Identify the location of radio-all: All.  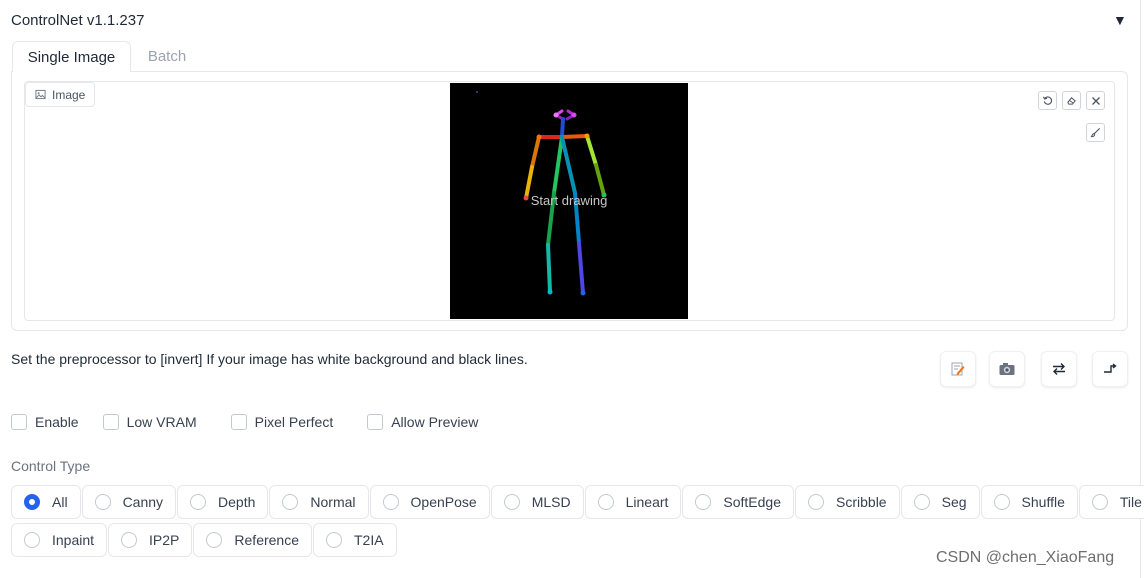
(46, 502).